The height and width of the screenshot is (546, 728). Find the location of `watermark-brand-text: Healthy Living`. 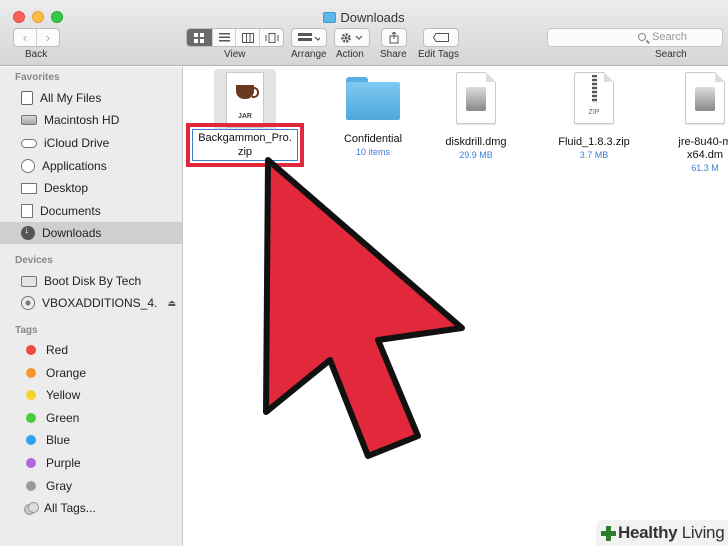

watermark-brand-text: Healthy Living is located at coordinates (671, 532).